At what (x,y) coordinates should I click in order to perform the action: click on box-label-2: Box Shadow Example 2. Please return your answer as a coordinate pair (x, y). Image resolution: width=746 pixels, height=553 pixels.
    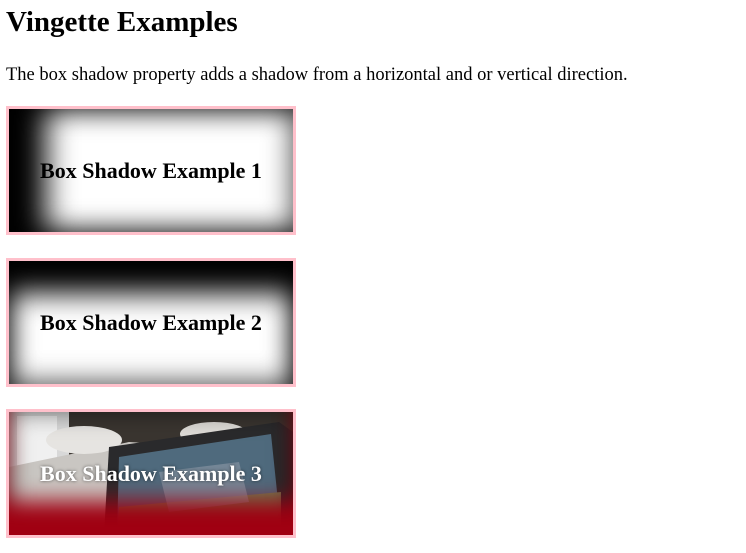
    Looking at the image, I should click on (151, 322).